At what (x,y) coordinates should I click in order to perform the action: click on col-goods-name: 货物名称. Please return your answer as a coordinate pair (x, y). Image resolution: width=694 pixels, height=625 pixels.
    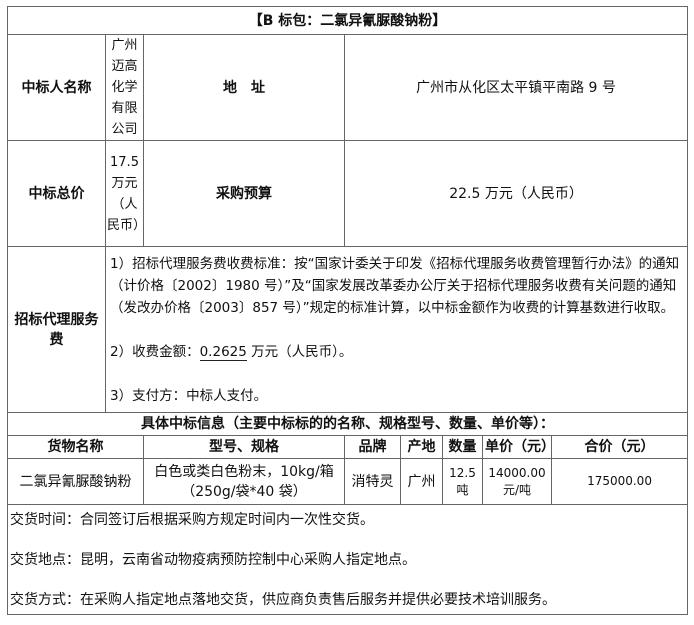
    Looking at the image, I should click on (75, 447).